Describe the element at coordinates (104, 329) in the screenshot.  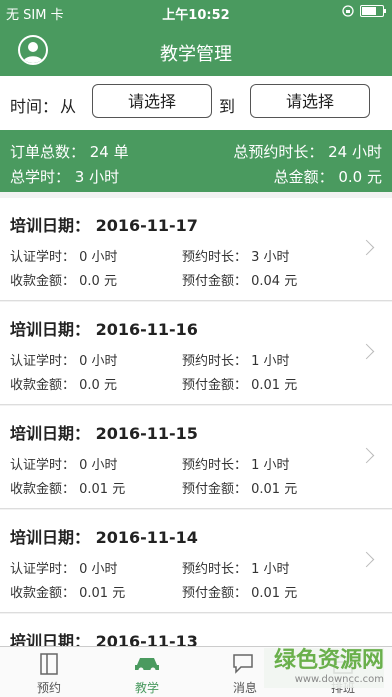
I see `training-date: 培训日期： 2016-11-16` at that location.